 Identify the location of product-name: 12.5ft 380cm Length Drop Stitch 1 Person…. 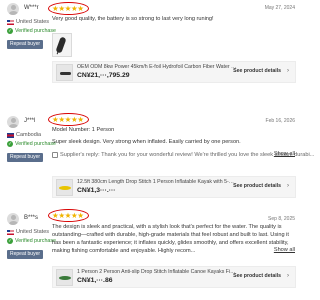
(157, 182).